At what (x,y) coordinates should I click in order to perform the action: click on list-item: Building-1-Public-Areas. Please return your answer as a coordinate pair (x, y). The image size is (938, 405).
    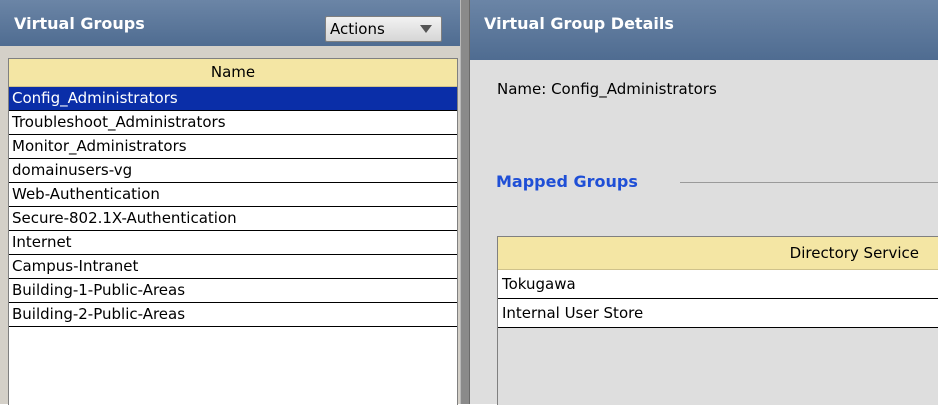
    Looking at the image, I should click on (233, 291).